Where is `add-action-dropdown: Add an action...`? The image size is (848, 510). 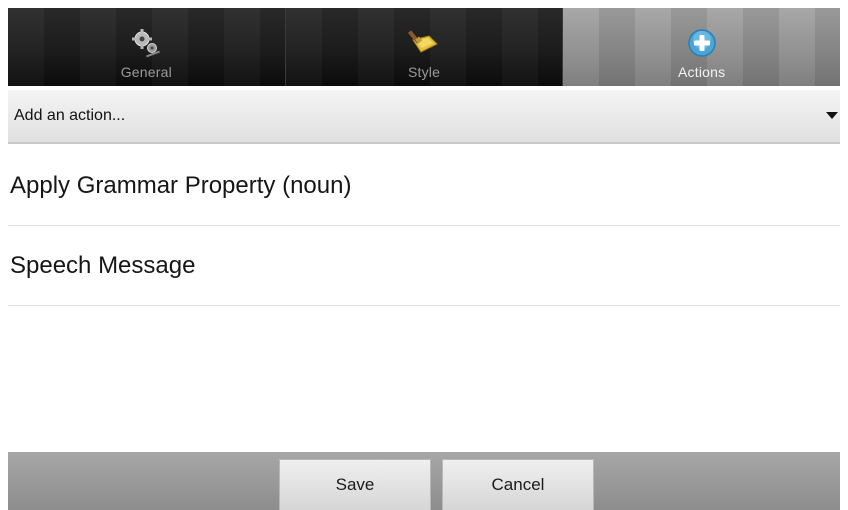
add-action-dropdown: Add an action... is located at coordinates (424, 117).